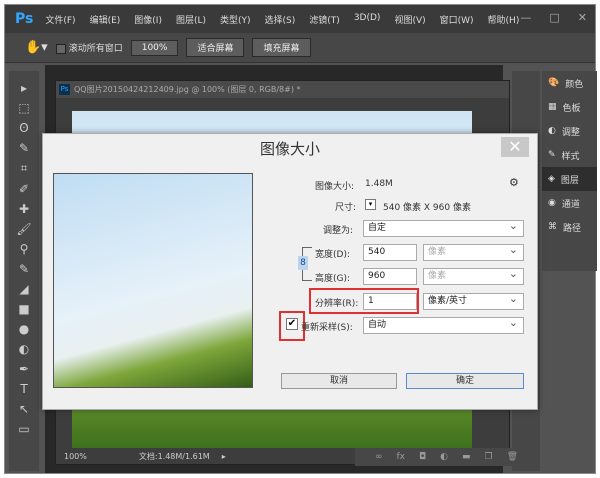 The width and height of the screenshot is (600, 478). Describe the element at coordinates (335, 187) in the screenshot. I see `image-size-label: 图像大小:` at that location.